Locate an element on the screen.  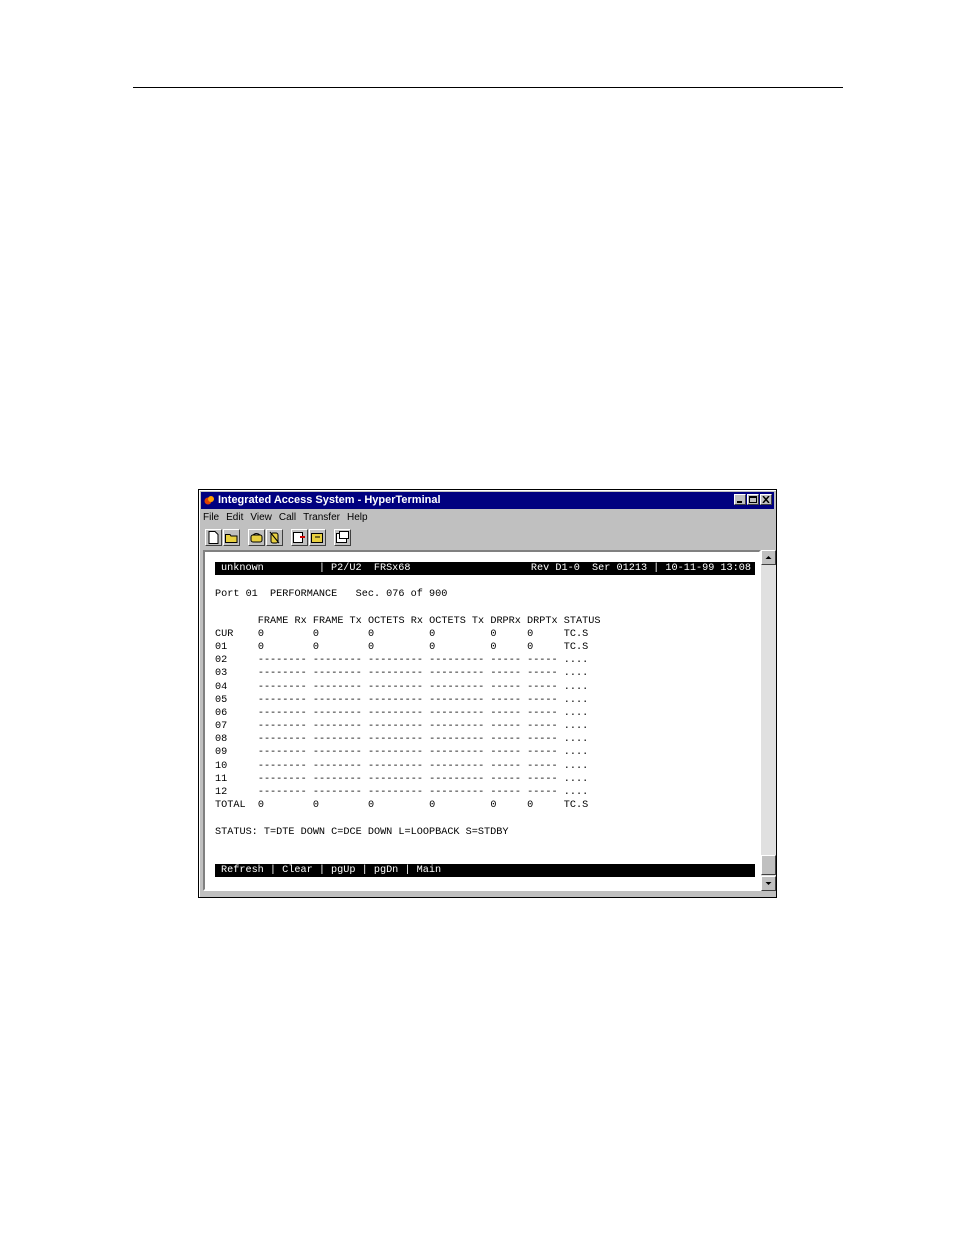
menu-transfer: Transfer is located at coordinates (321, 518).